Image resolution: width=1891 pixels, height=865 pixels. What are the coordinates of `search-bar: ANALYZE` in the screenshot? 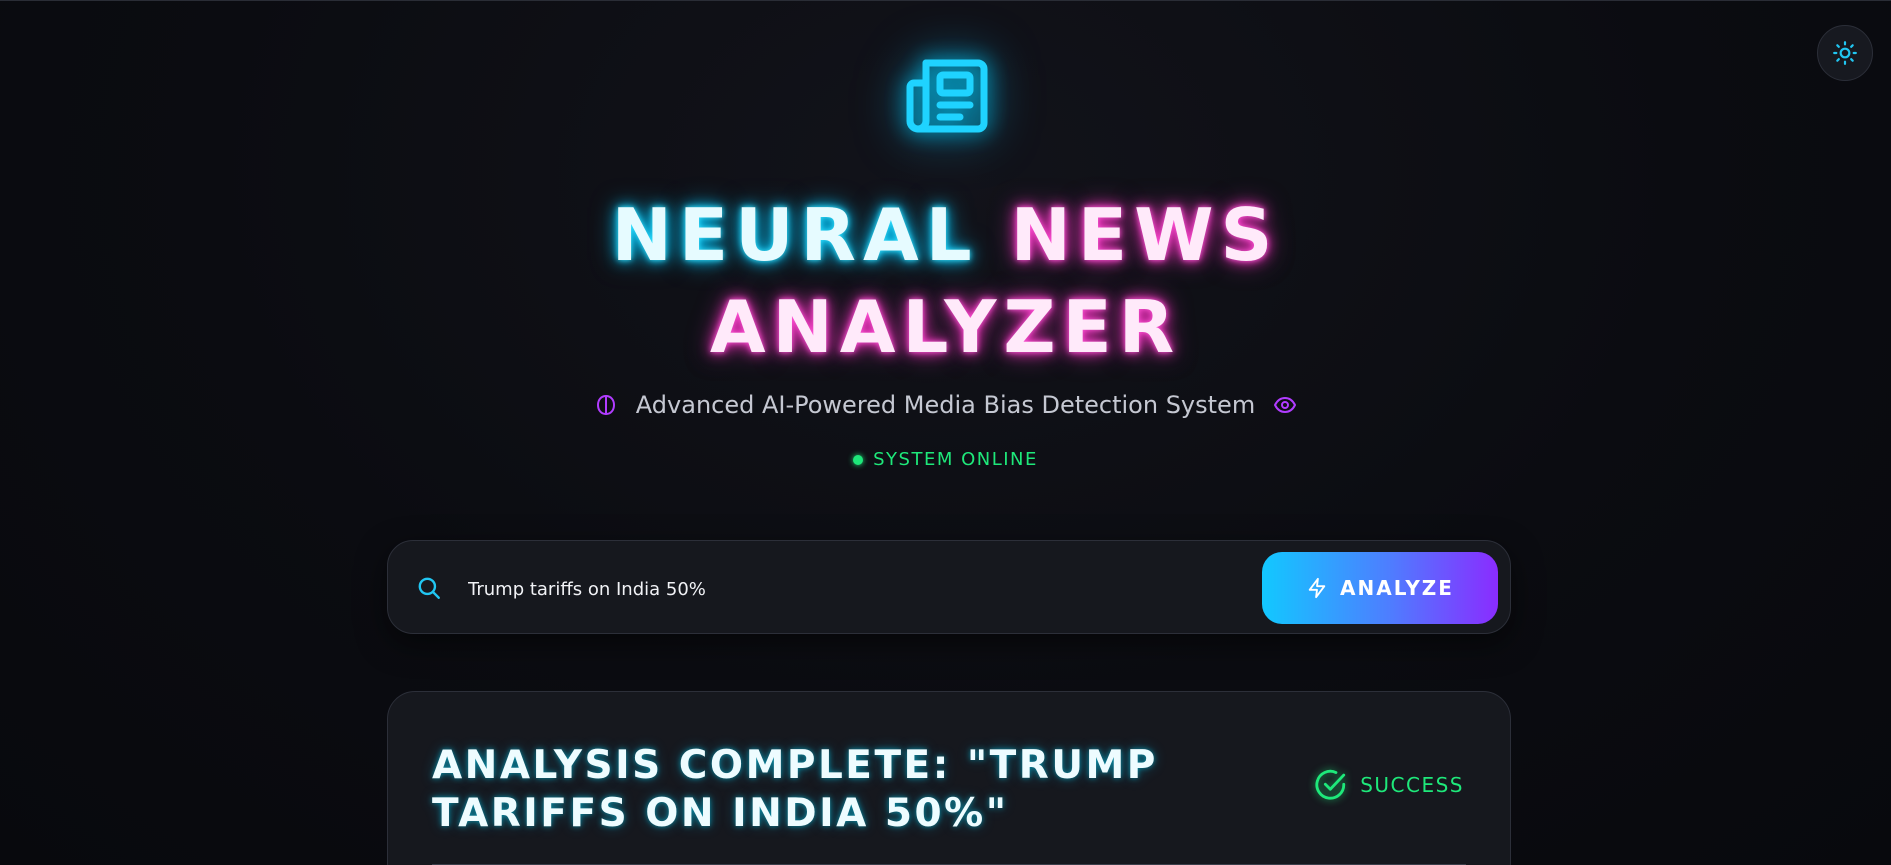 It's located at (949, 587).